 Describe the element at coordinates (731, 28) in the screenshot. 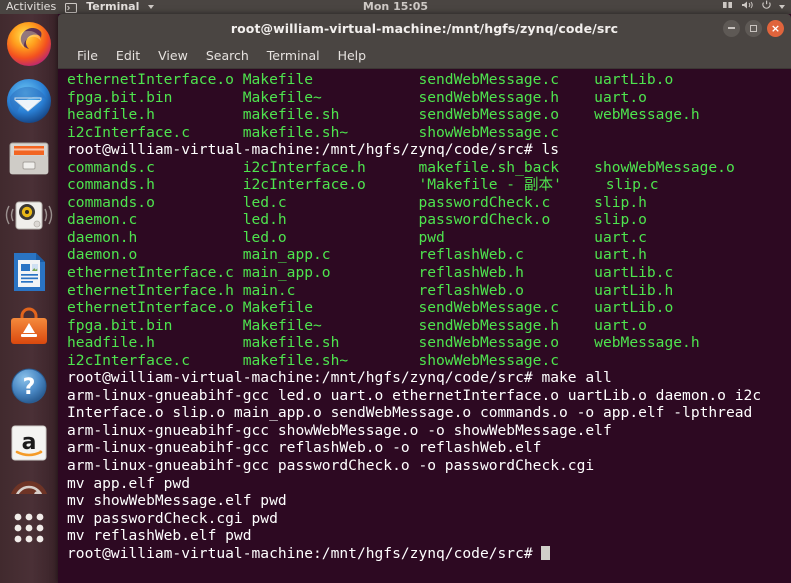

I see `minimize-button` at that location.